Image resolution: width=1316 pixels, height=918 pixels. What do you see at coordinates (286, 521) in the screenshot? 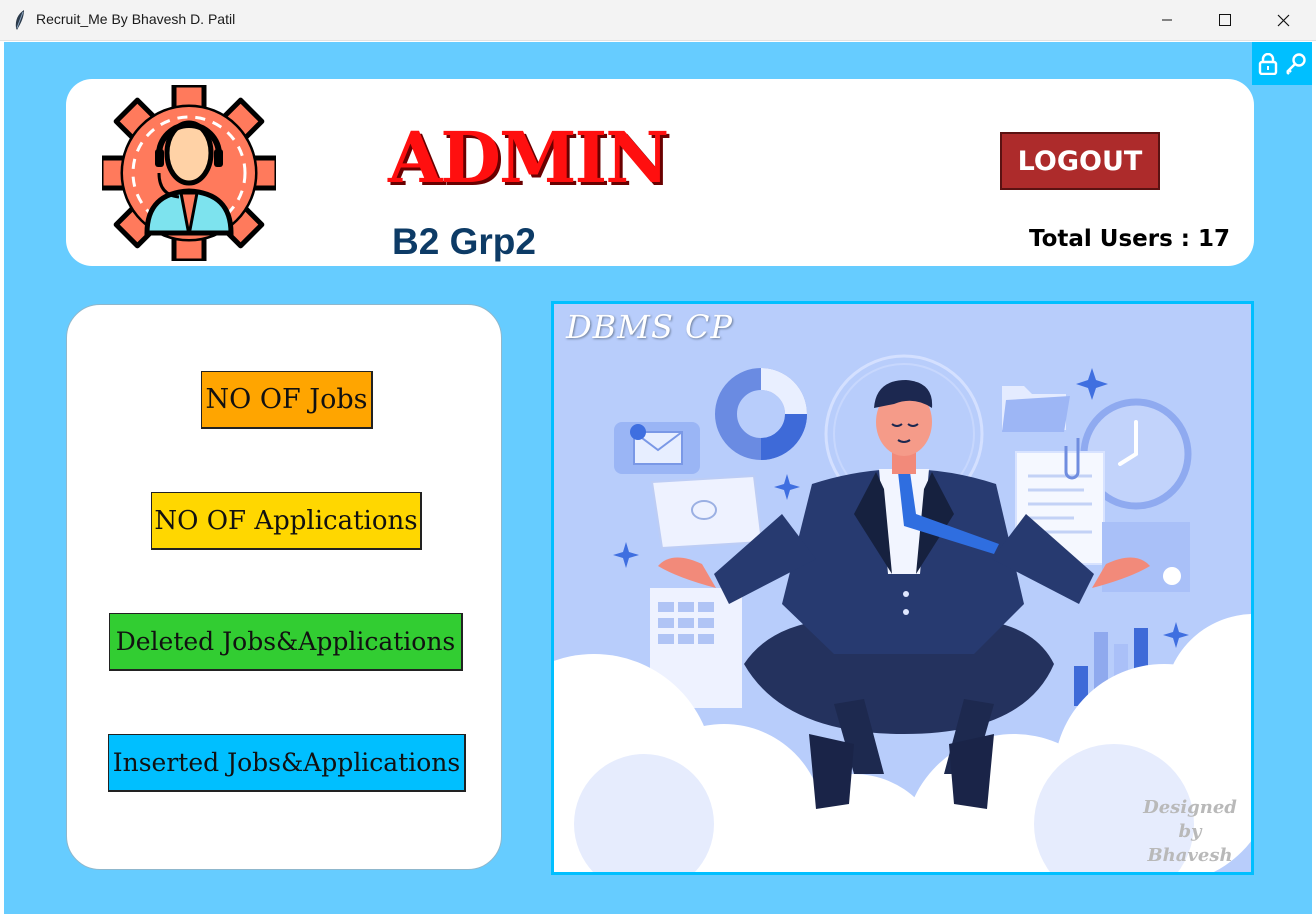
I see `no-of-applications-button: NO OF Applications` at bounding box center [286, 521].